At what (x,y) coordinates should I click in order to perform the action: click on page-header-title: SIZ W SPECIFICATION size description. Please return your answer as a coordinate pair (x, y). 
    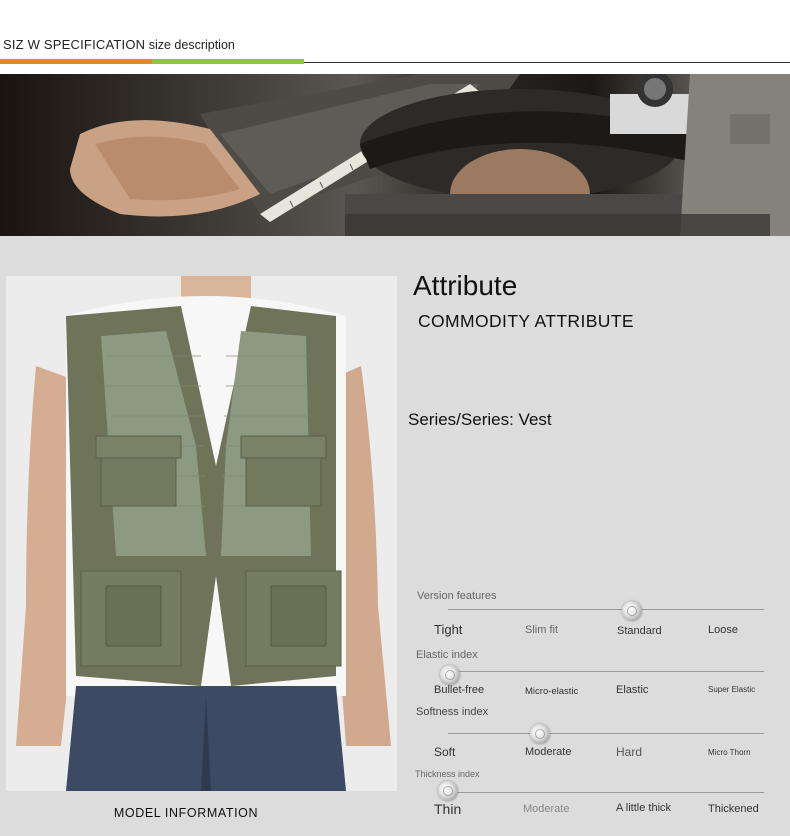
    Looking at the image, I should click on (119, 44).